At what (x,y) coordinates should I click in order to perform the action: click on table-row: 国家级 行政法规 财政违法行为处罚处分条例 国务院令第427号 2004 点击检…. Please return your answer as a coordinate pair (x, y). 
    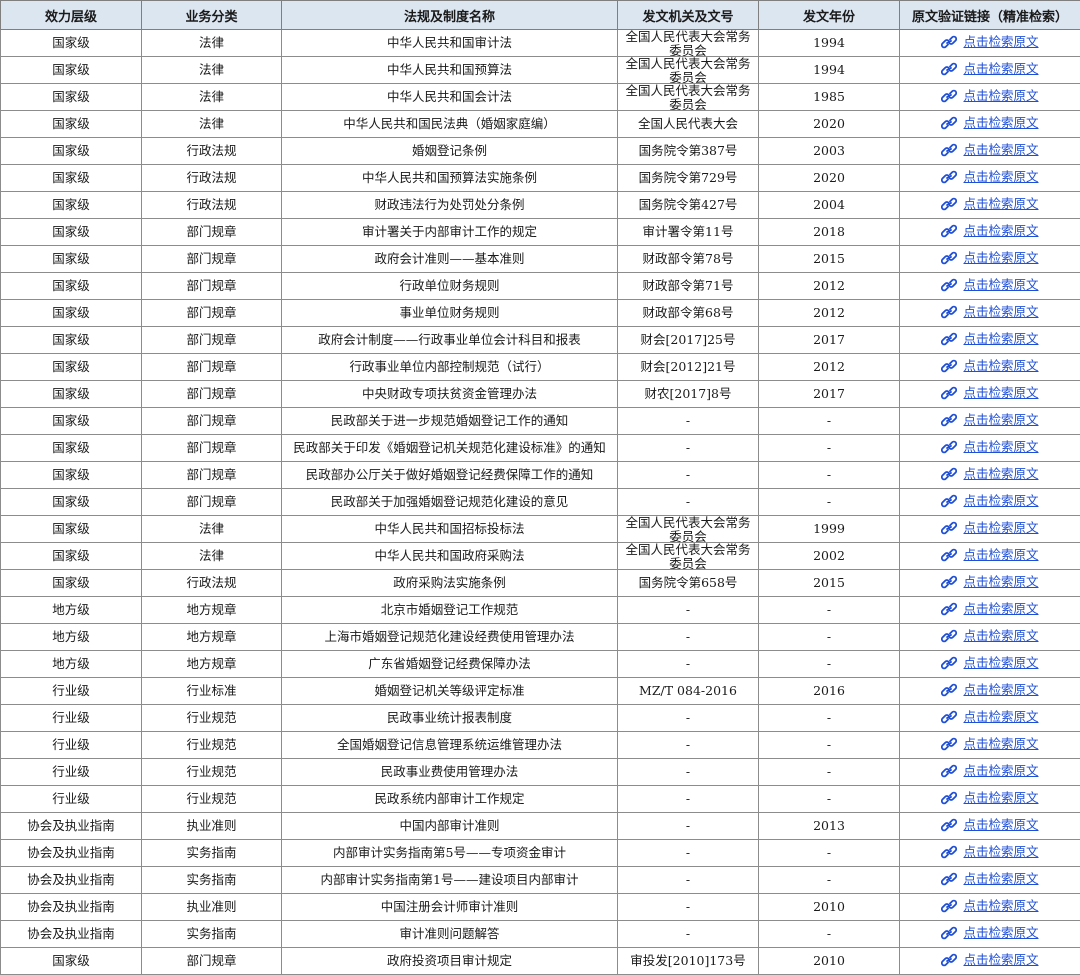
    Looking at the image, I should click on (540, 205).